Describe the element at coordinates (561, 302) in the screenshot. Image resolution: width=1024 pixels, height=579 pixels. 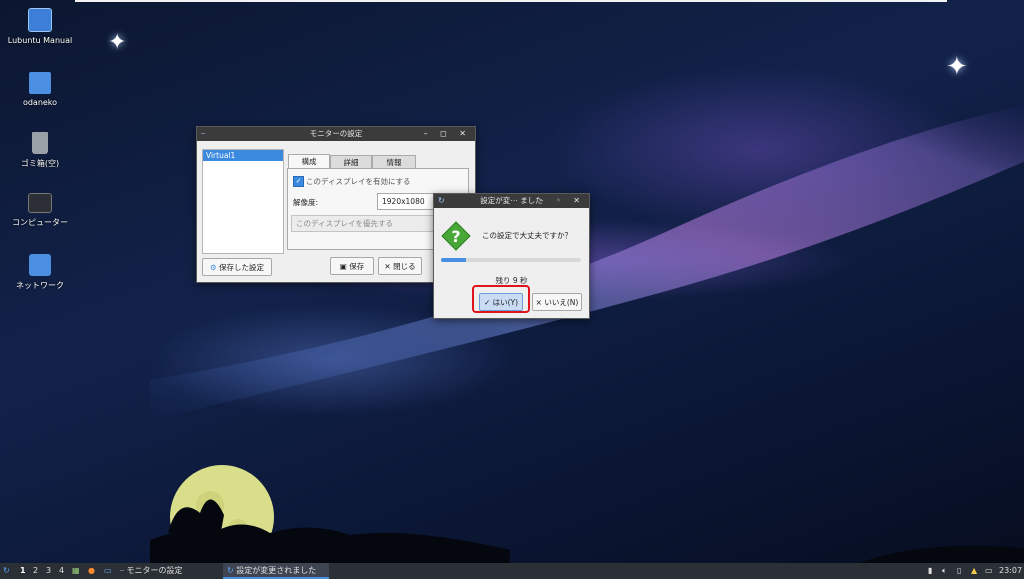
I see `no-label: いいえ(N)` at that location.